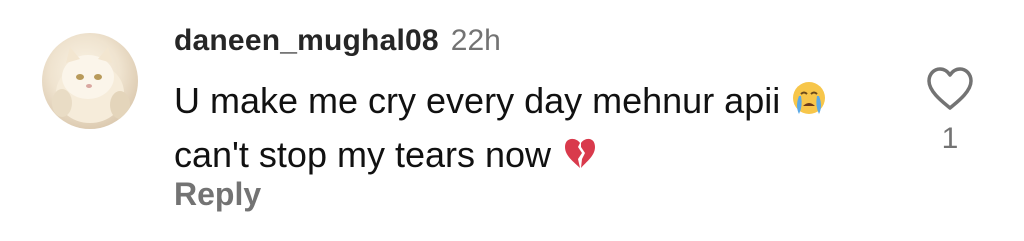 This screenshot has height=241, width=1024. Describe the element at coordinates (475, 40) in the screenshot. I see `timestamp: 22h` at that location.